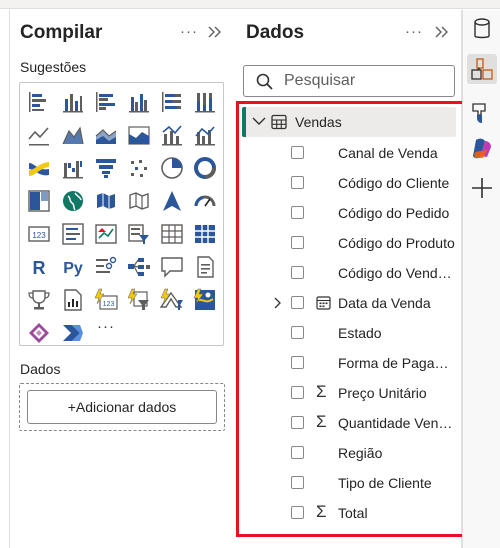 This screenshot has width=500, height=548. I want to click on search-icon, so click(264, 81).